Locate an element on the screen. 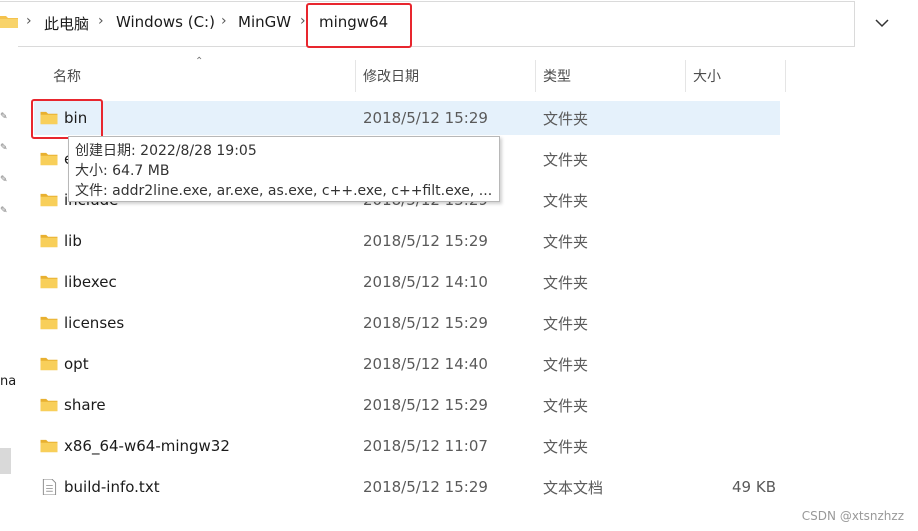 This screenshot has width=918, height=531. file-name: x86_64-w64-mingw32 is located at coordinates (147, 446).